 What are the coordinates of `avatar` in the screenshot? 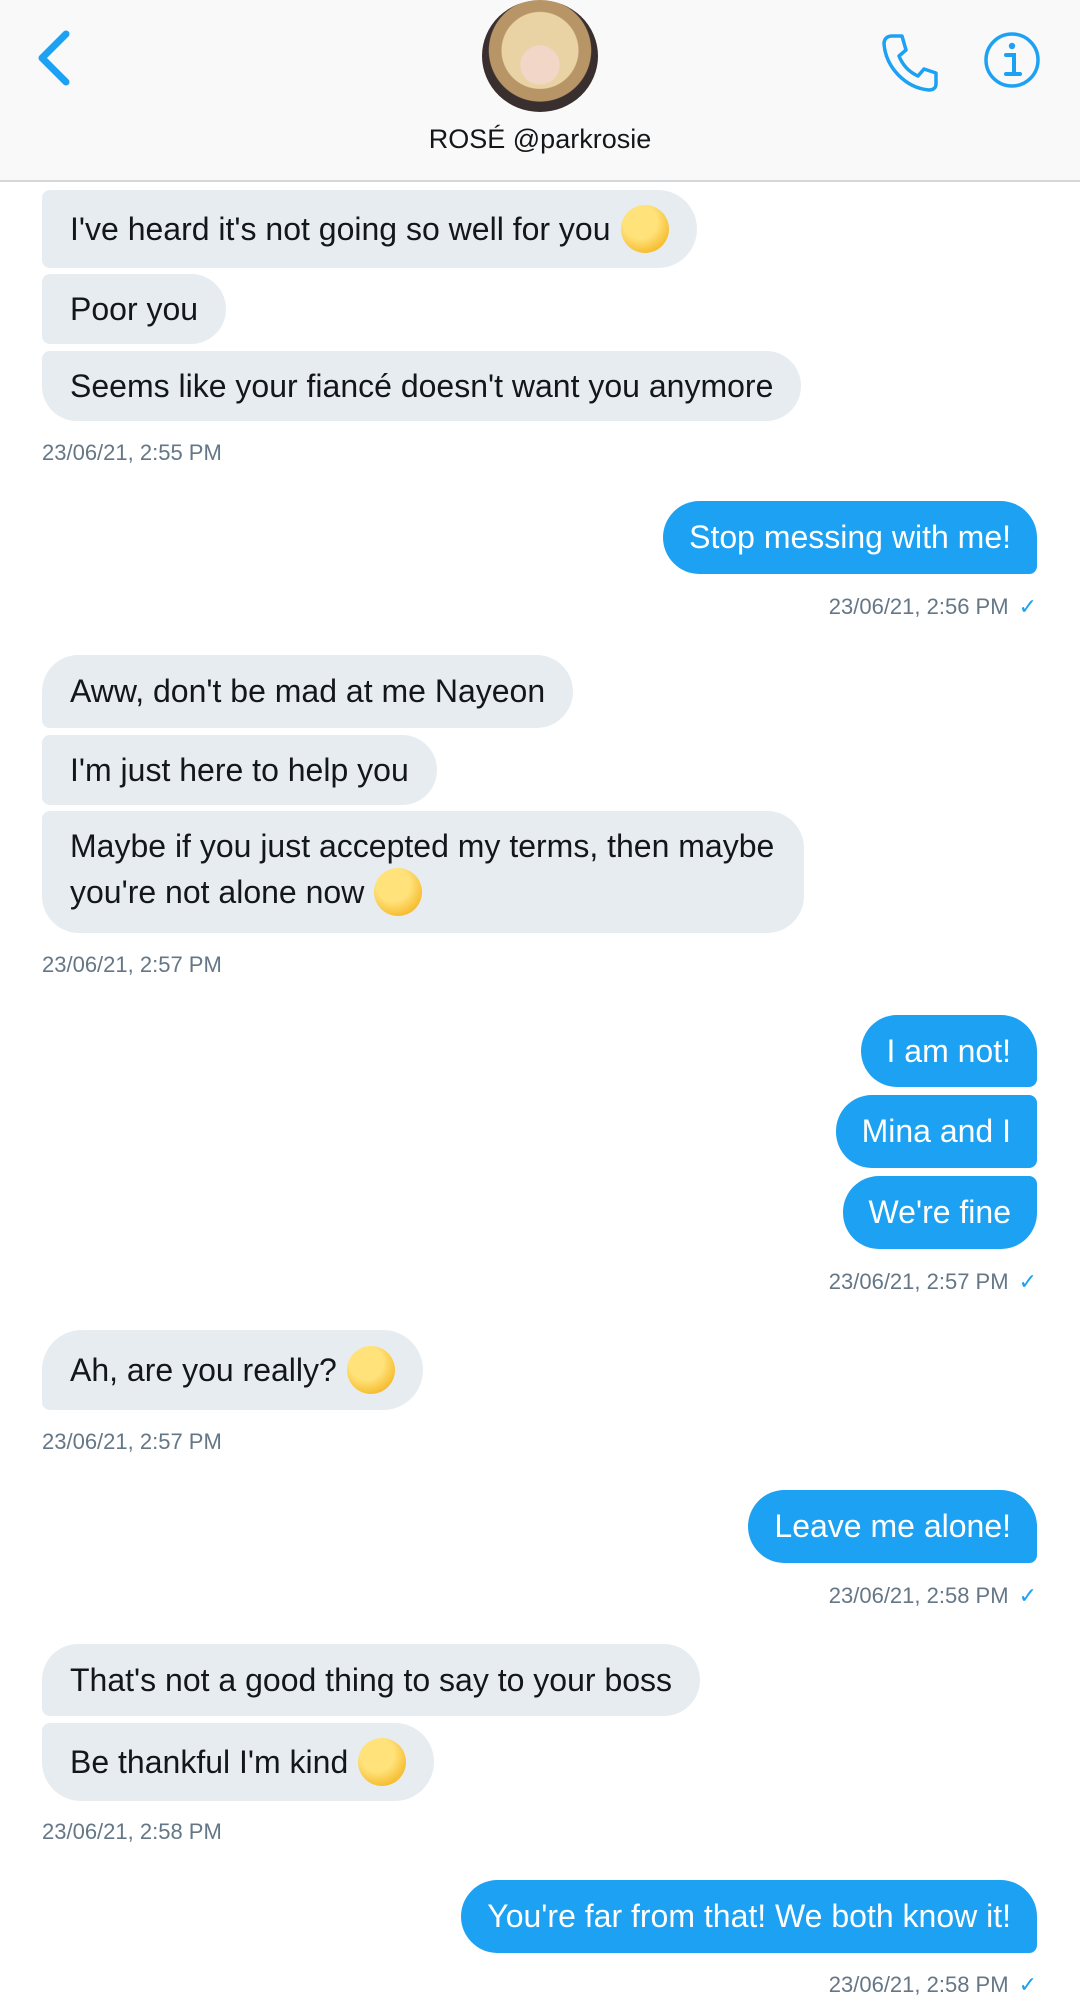 It's located at (540, 56).